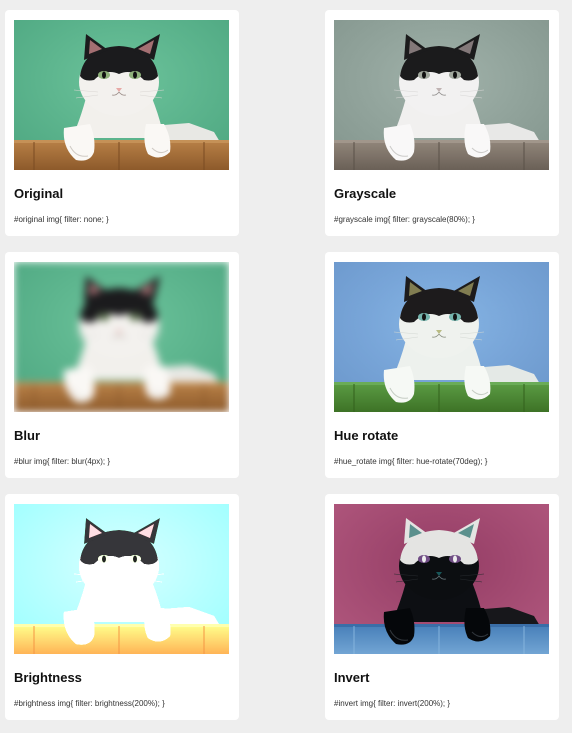  Describe the element at coordinates (365, 193) in the screenshot. I see `card-title: Grayscale` at that location.